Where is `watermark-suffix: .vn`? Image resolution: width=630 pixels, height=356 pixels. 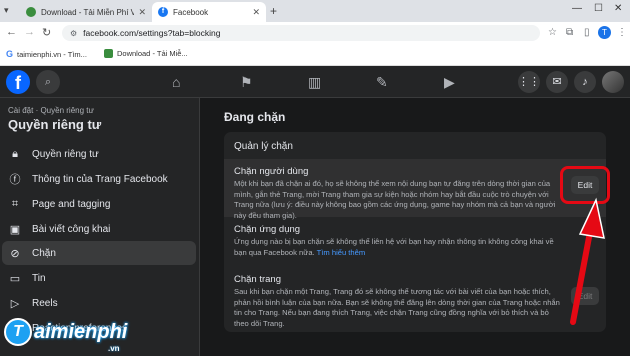 watermark-suffix: .vn is located at coordinates (114, 348).